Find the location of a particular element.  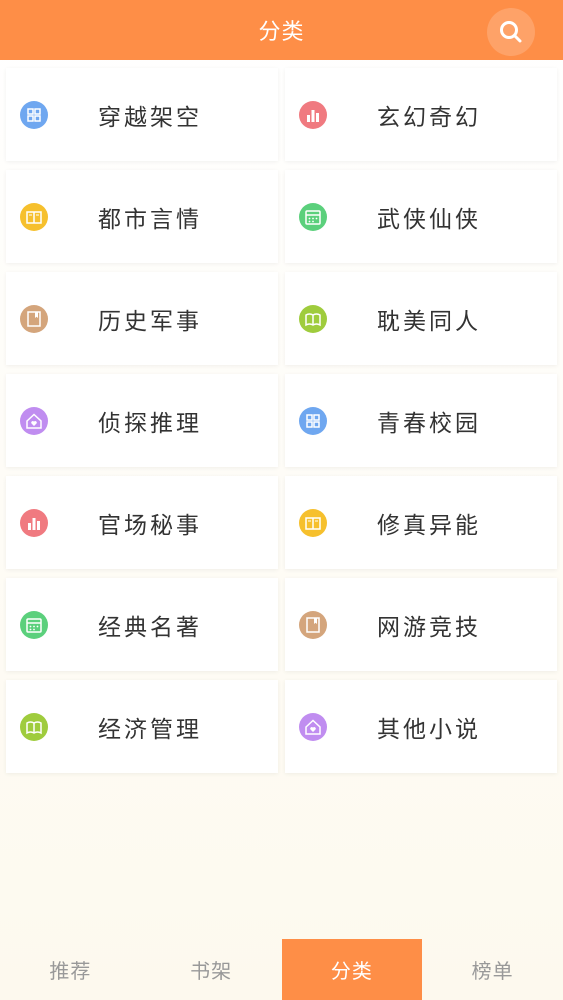

category-item-9: 修真异能 is located at coordinates (421, 522).